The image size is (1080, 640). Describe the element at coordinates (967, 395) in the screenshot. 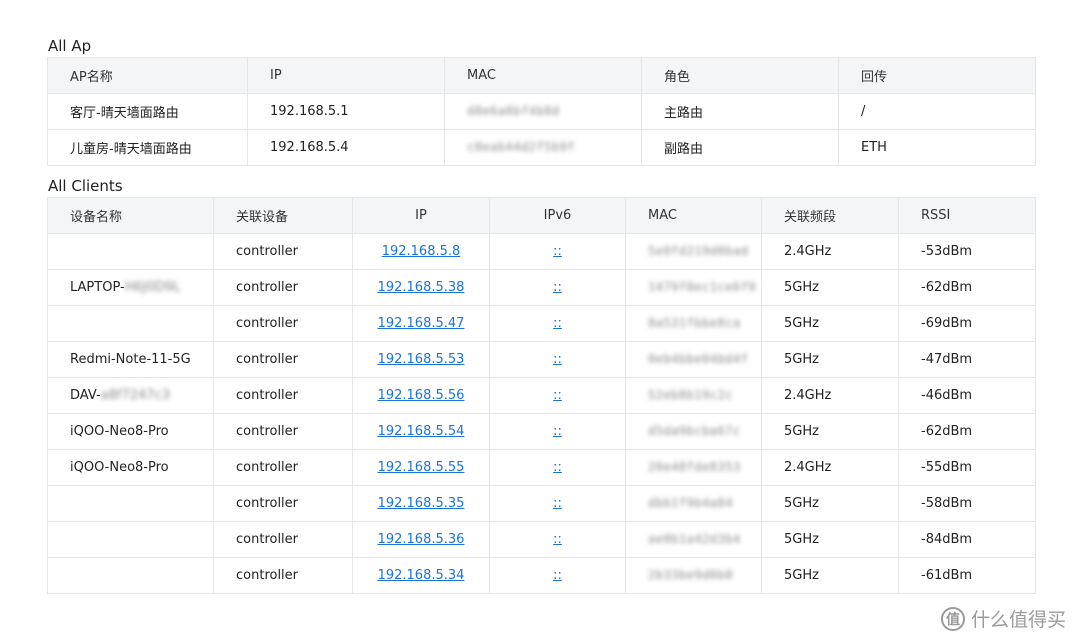

I see `rssi: -46dBm` at that location.